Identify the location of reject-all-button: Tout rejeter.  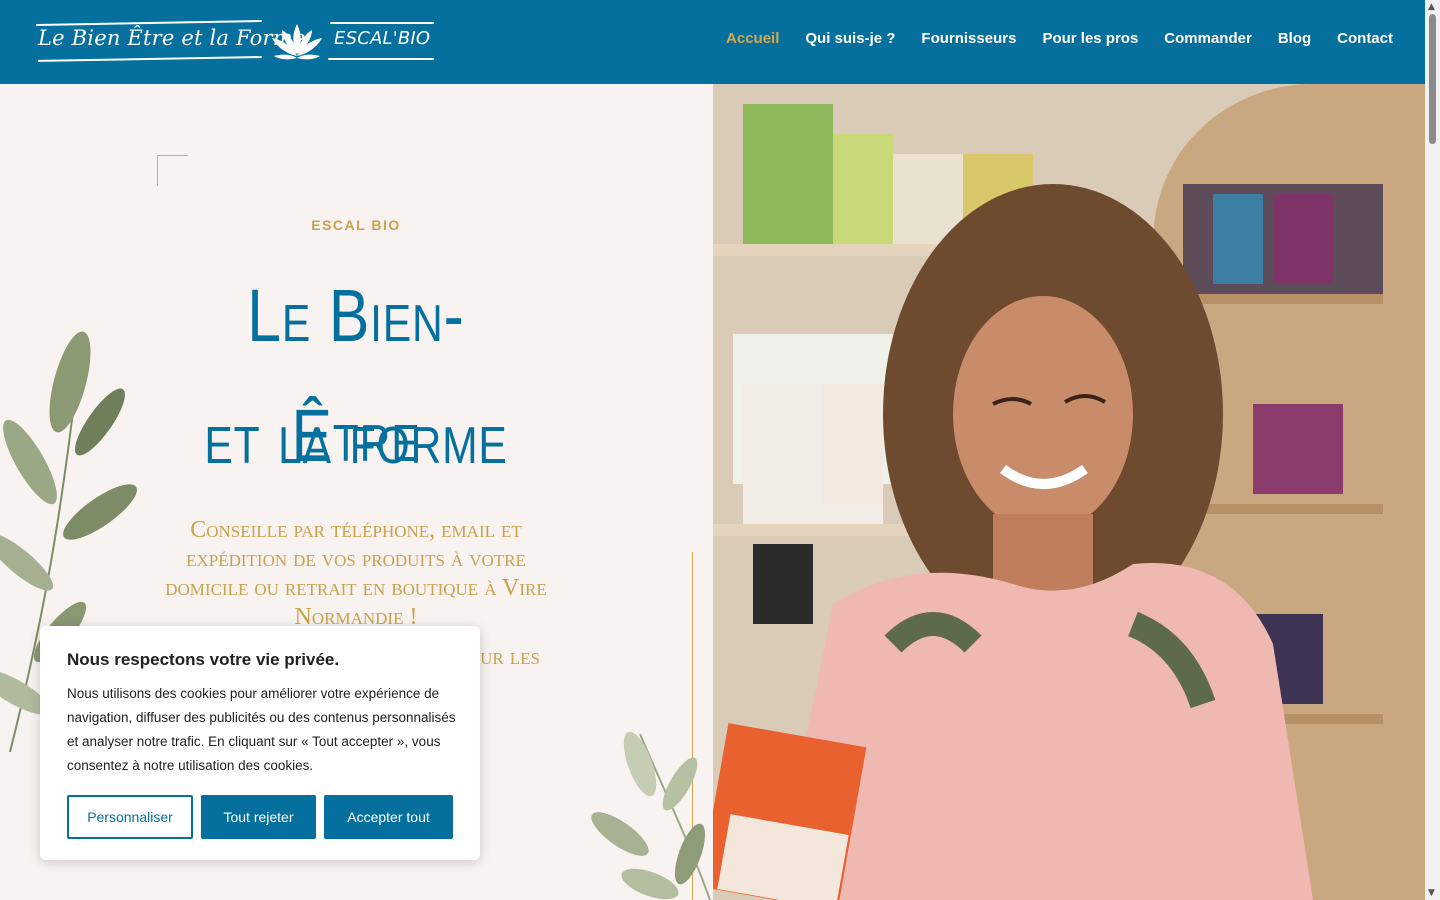
(258, 817).